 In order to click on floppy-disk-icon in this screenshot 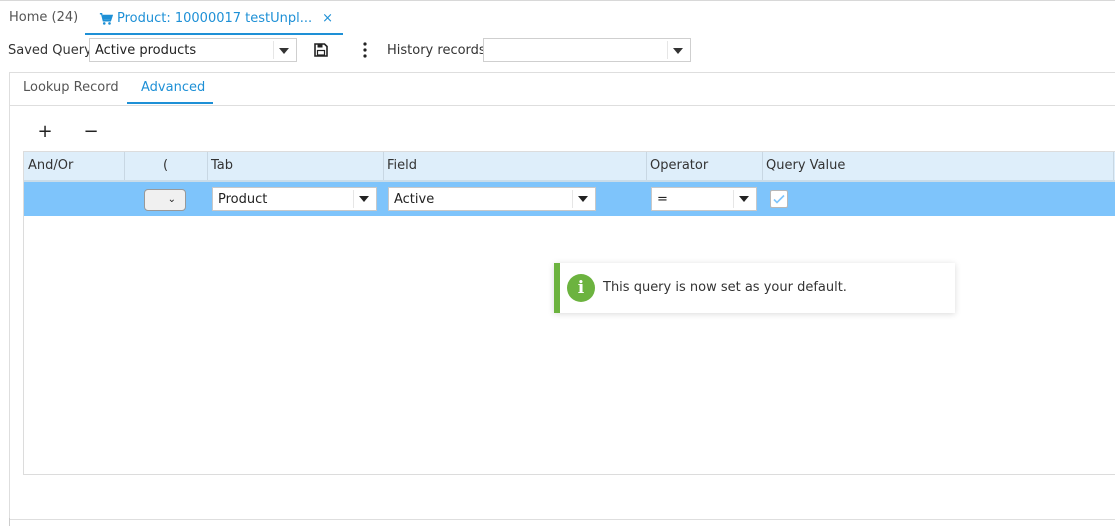, I will do `click(321, 50)`.